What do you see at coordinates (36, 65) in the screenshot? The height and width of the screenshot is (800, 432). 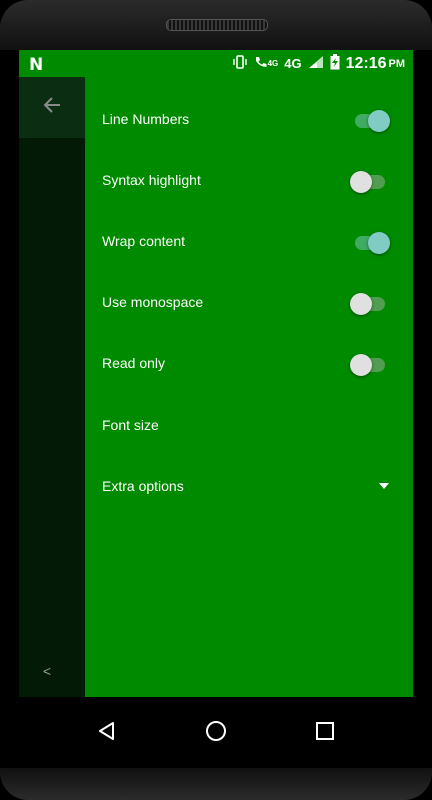 I see `notification-n-icon: N` at bounding box center [36, 65].